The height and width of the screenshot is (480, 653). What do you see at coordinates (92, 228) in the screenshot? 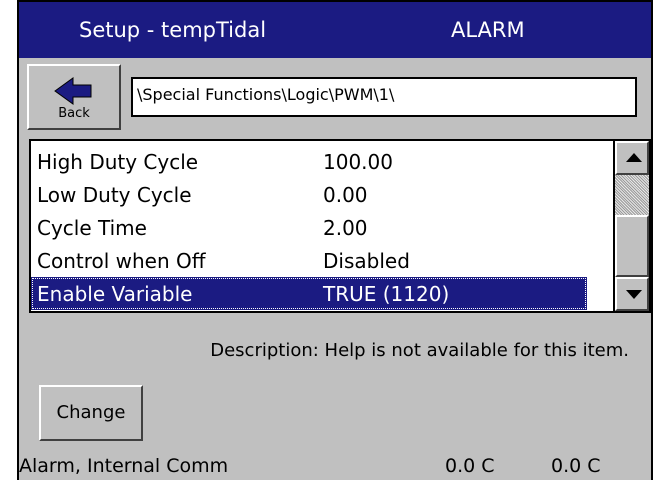
I see `setting-label: Cycle Time` at bounding box center [92, 228].